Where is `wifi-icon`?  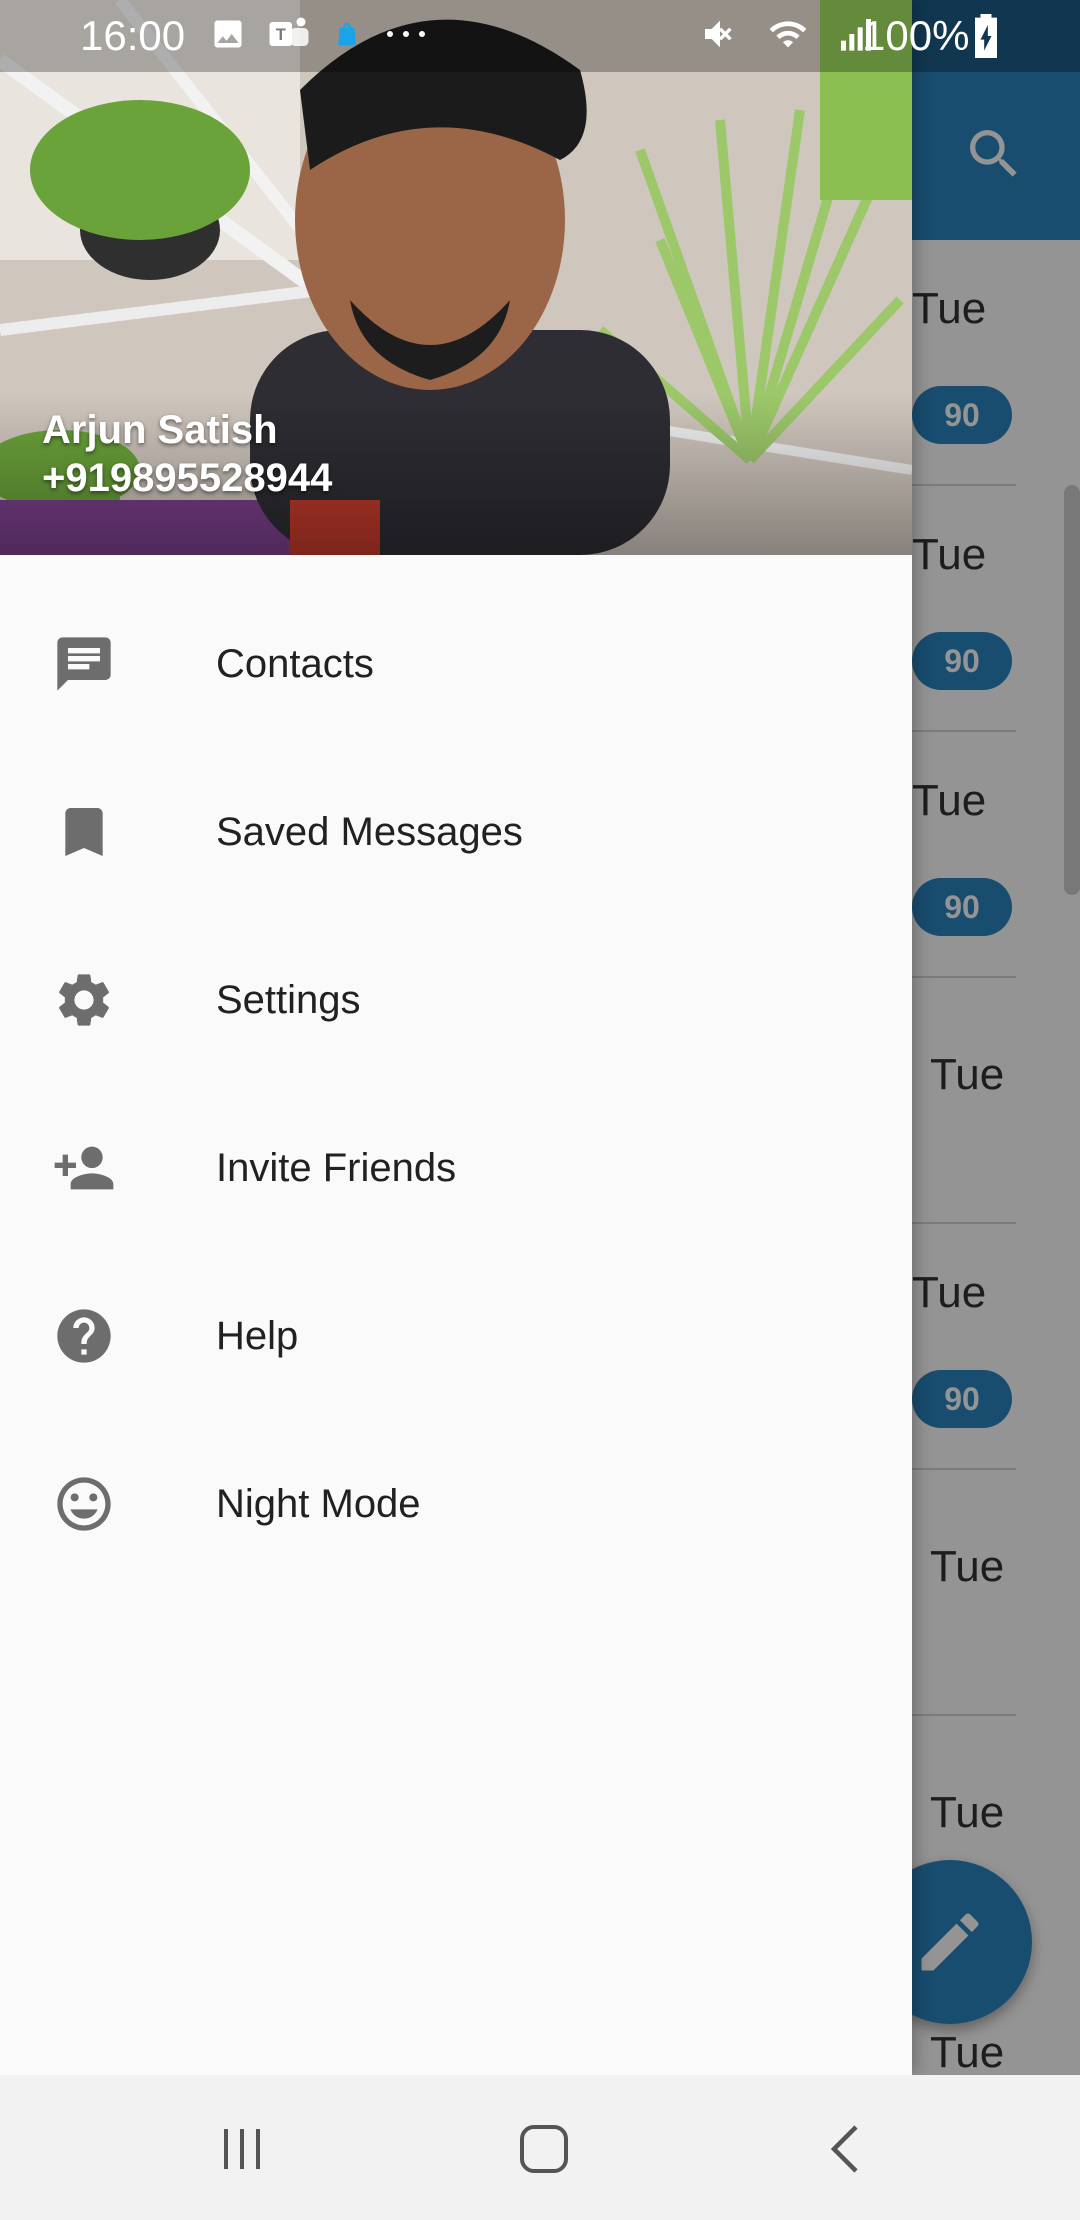 wifi-icon is located at coordinates (788, 36).